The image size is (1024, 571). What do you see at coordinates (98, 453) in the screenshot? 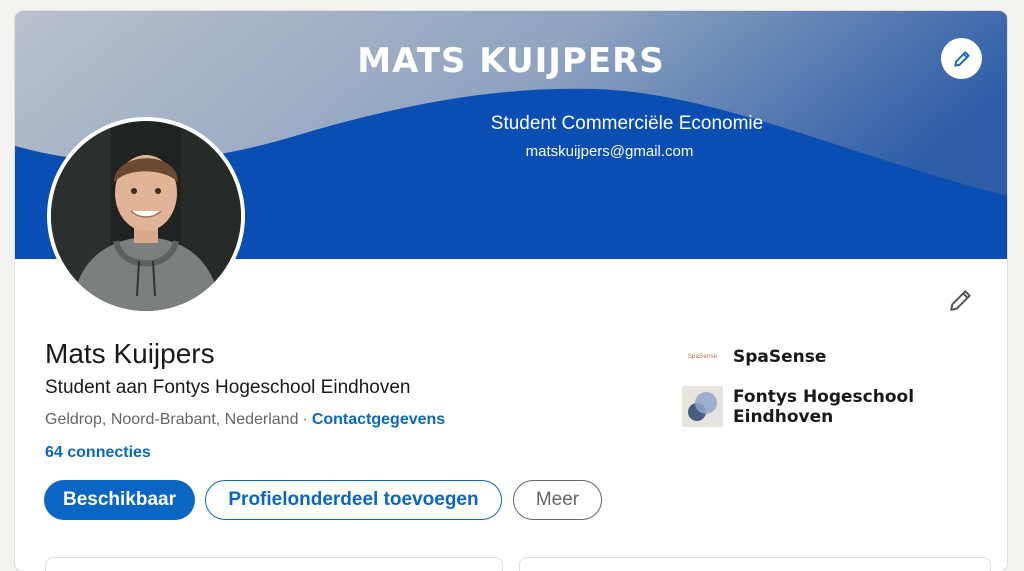
I see `connections-link: 64 connecties` at bounding box center [98, 453].